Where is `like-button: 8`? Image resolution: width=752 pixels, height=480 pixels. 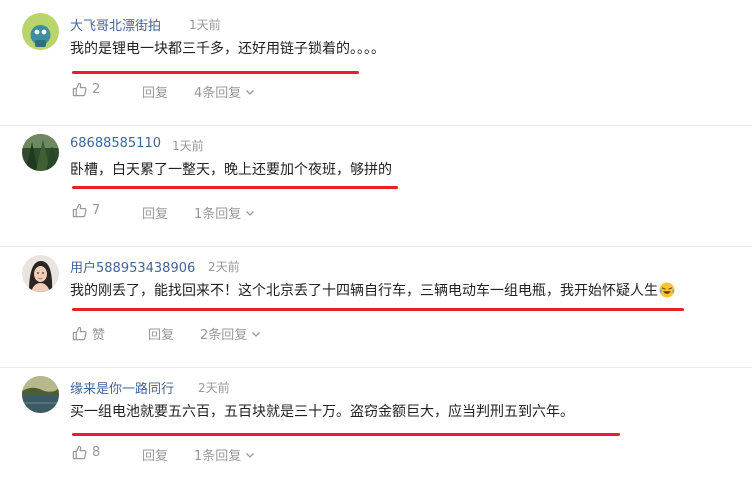 like-button: 8 is located at coordinates (86, 452).